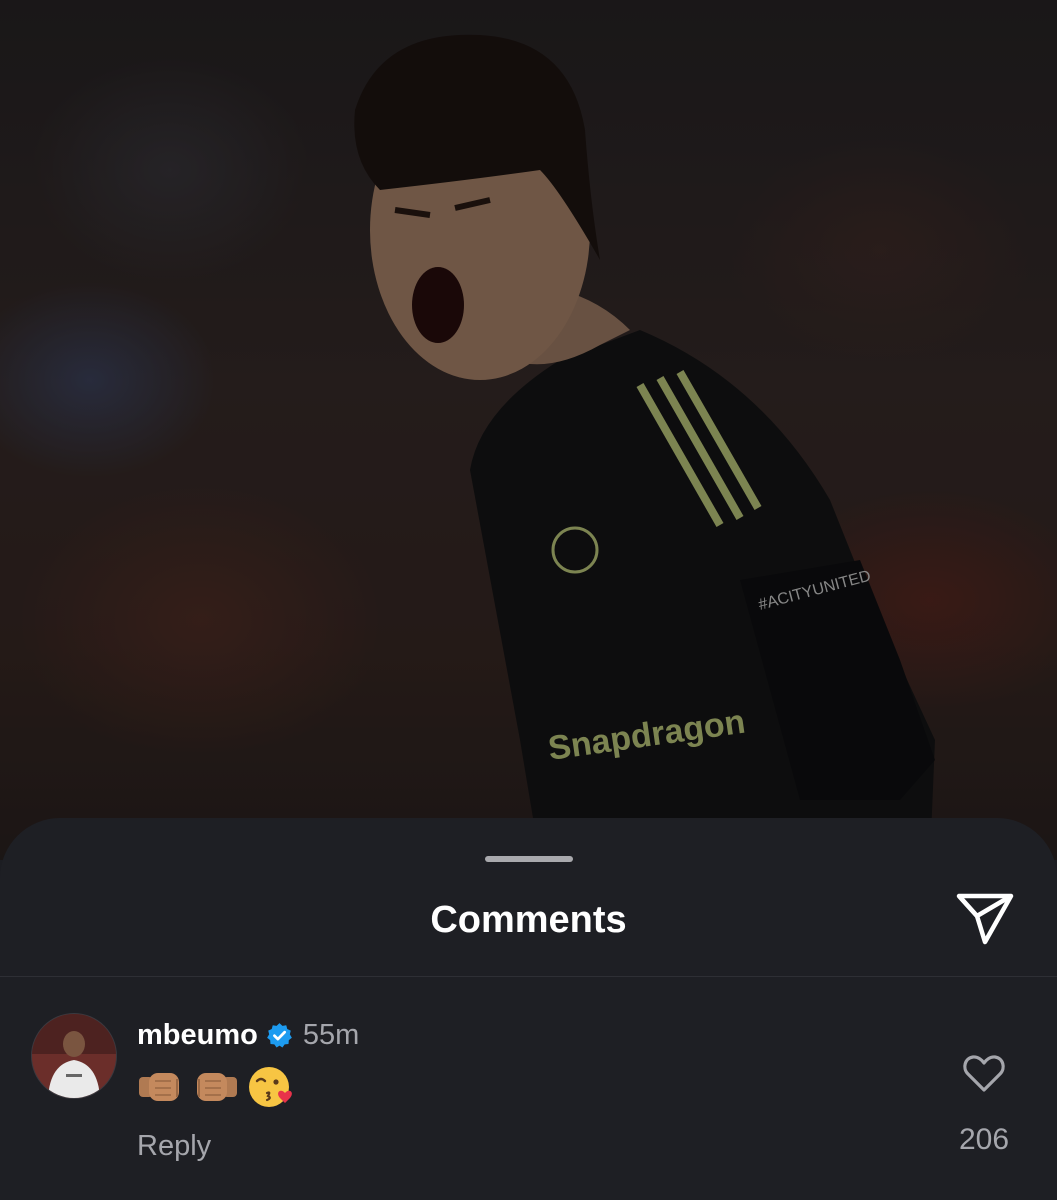 Image resolution: width=1057 pixels, height=1200 pixels. I want to click on reply-button: Reply, so click(174, 1146).